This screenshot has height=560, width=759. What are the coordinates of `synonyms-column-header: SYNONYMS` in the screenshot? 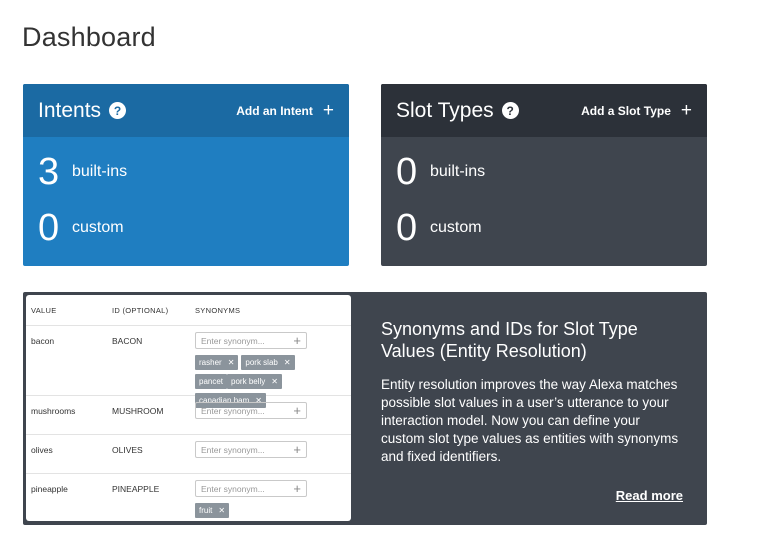 It's located at (218, 310).